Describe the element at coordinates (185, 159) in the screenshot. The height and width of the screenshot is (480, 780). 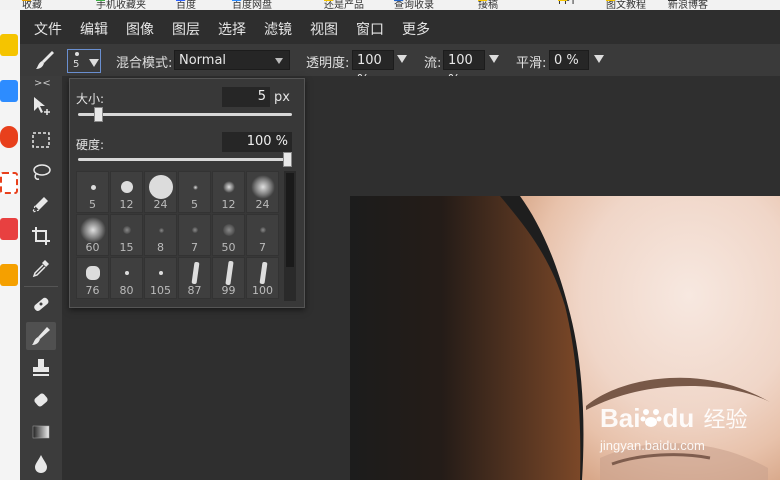
I see `brush-hardness-slider-track` at that location.